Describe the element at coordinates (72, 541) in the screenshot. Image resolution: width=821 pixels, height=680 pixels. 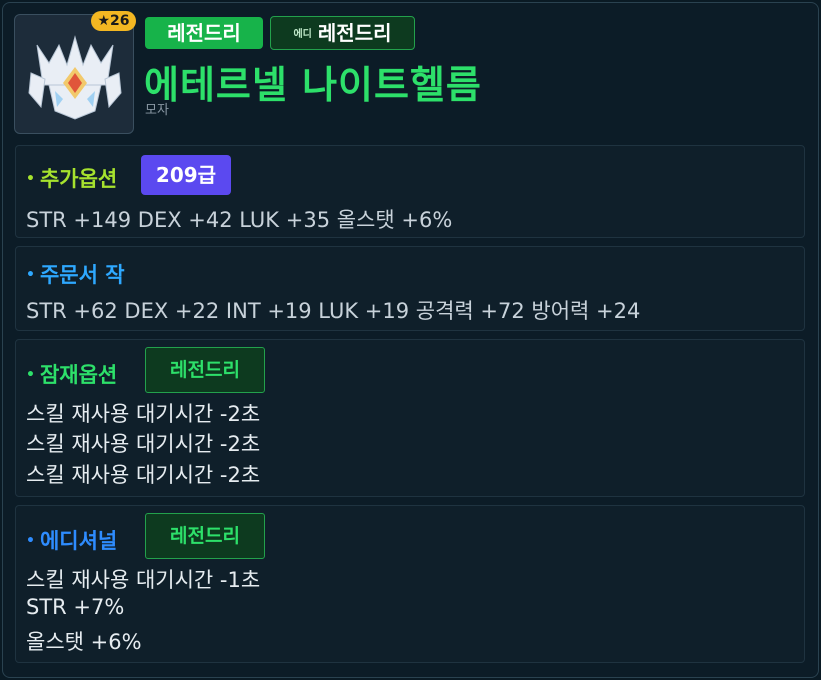
I see `additional-title: • 에디셔널` at that location.